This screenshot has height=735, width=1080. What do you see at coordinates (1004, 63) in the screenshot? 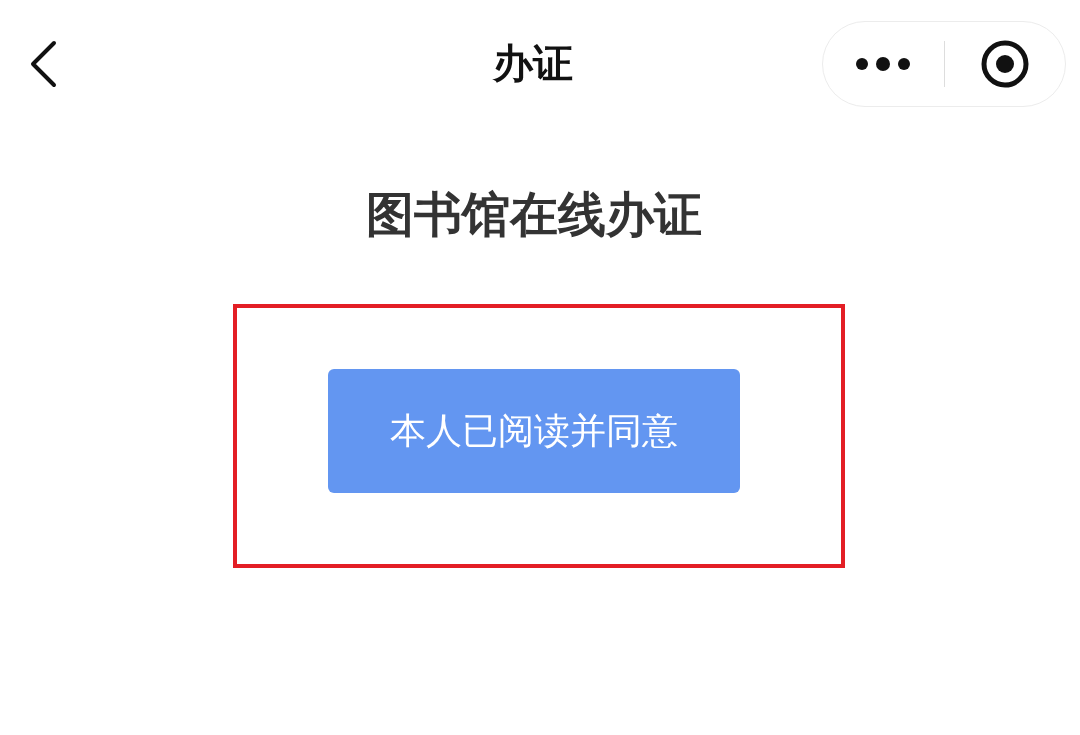
I see `close-icon` at bounding box center [1004, 63].